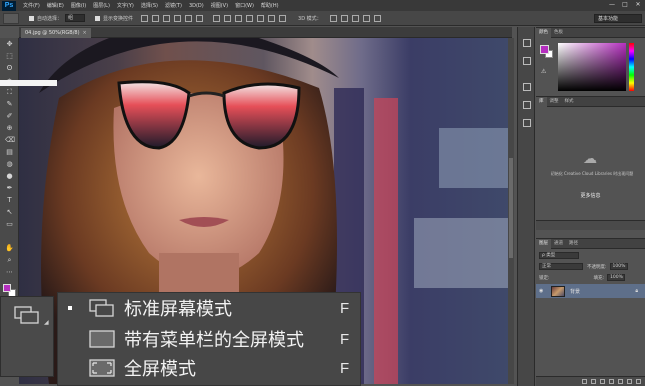 The height and width of the screenshot is (386, 645). What do you see at coordinates (9, 92) in the screenshot?
I see `crop-tool-icon: ⛶` at bounding box center [9, 92].